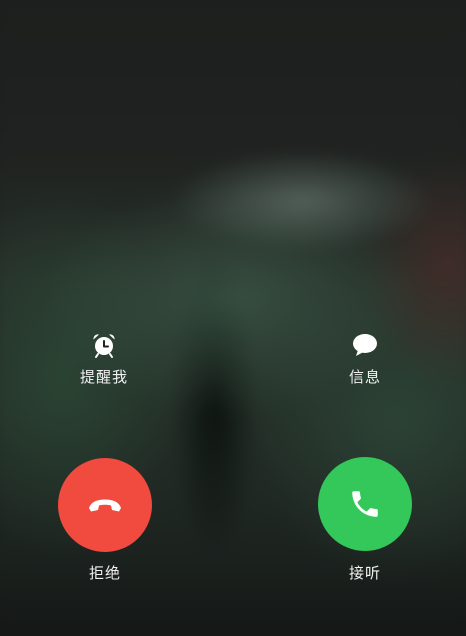 The width and height of the screenshot is (466, 636). I want to click on message-label: 信息, so click(364, 377).